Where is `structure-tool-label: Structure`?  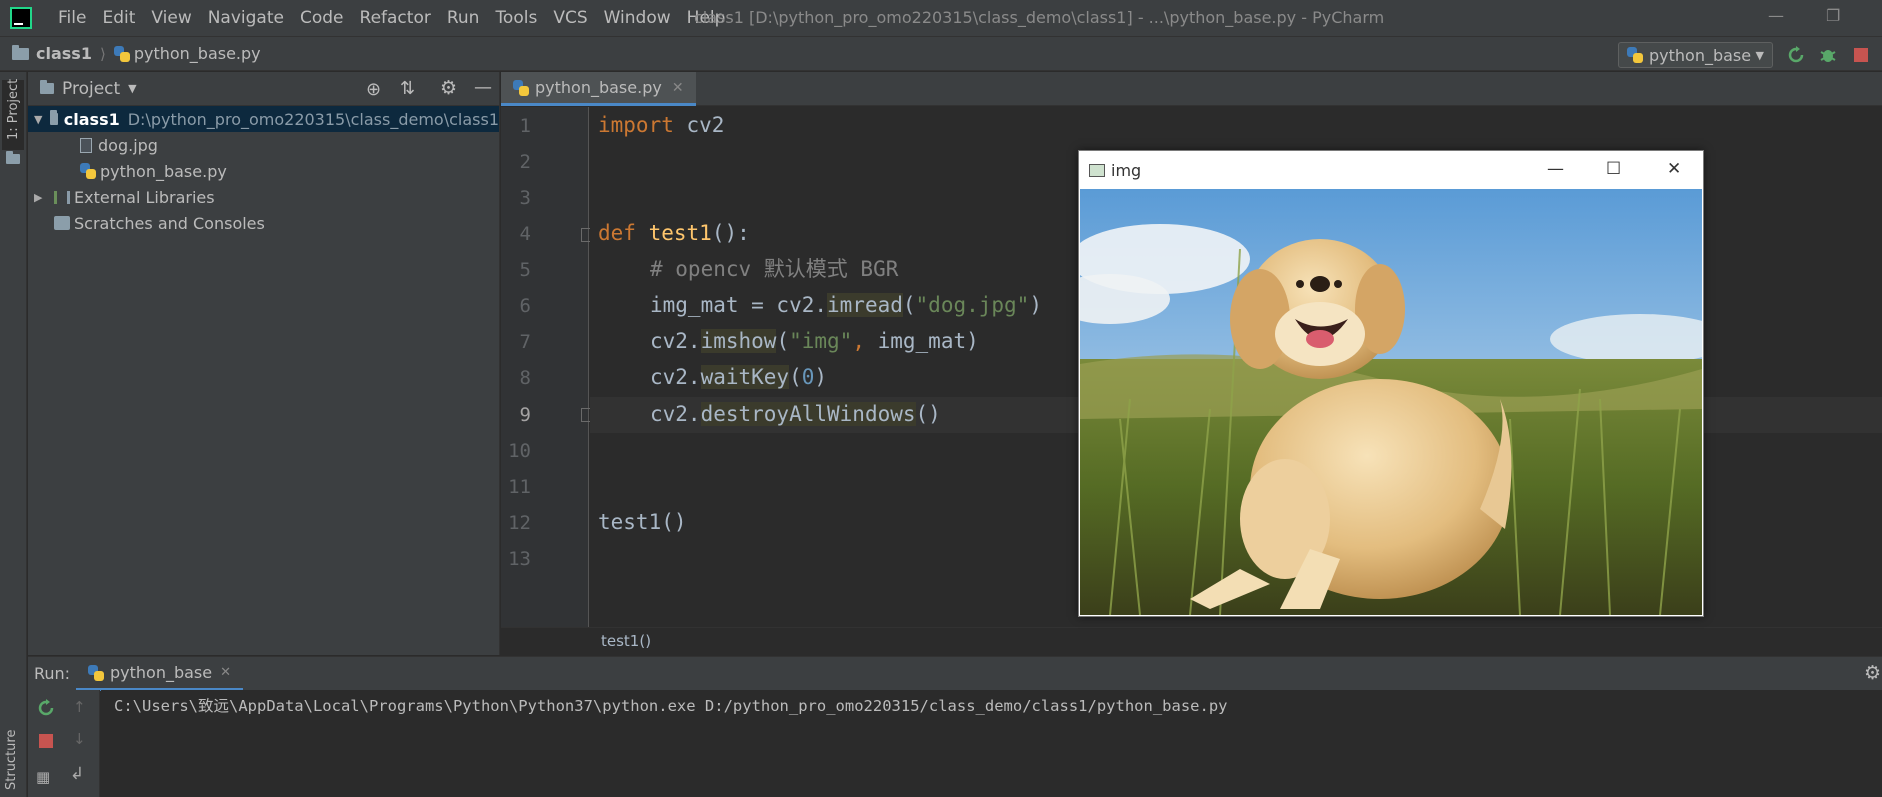
structure-tool-label: Structure is located at coordinates (11, 760).